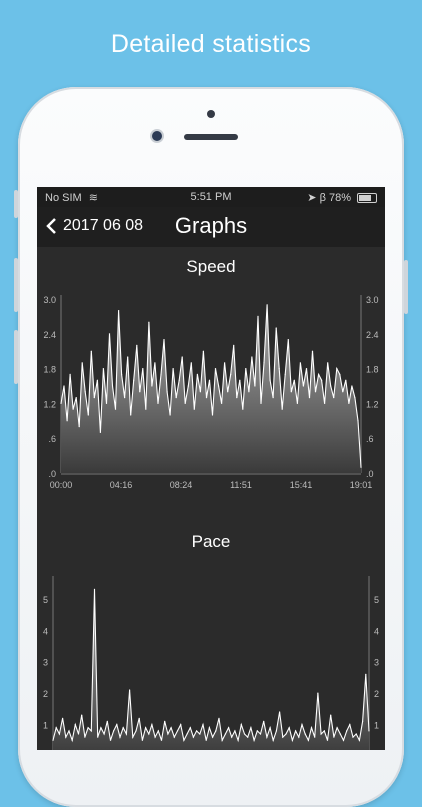  Describe the element at coordinates (370, 439) in the screenshot. I see `y-tick-label-right: .6` at that location.